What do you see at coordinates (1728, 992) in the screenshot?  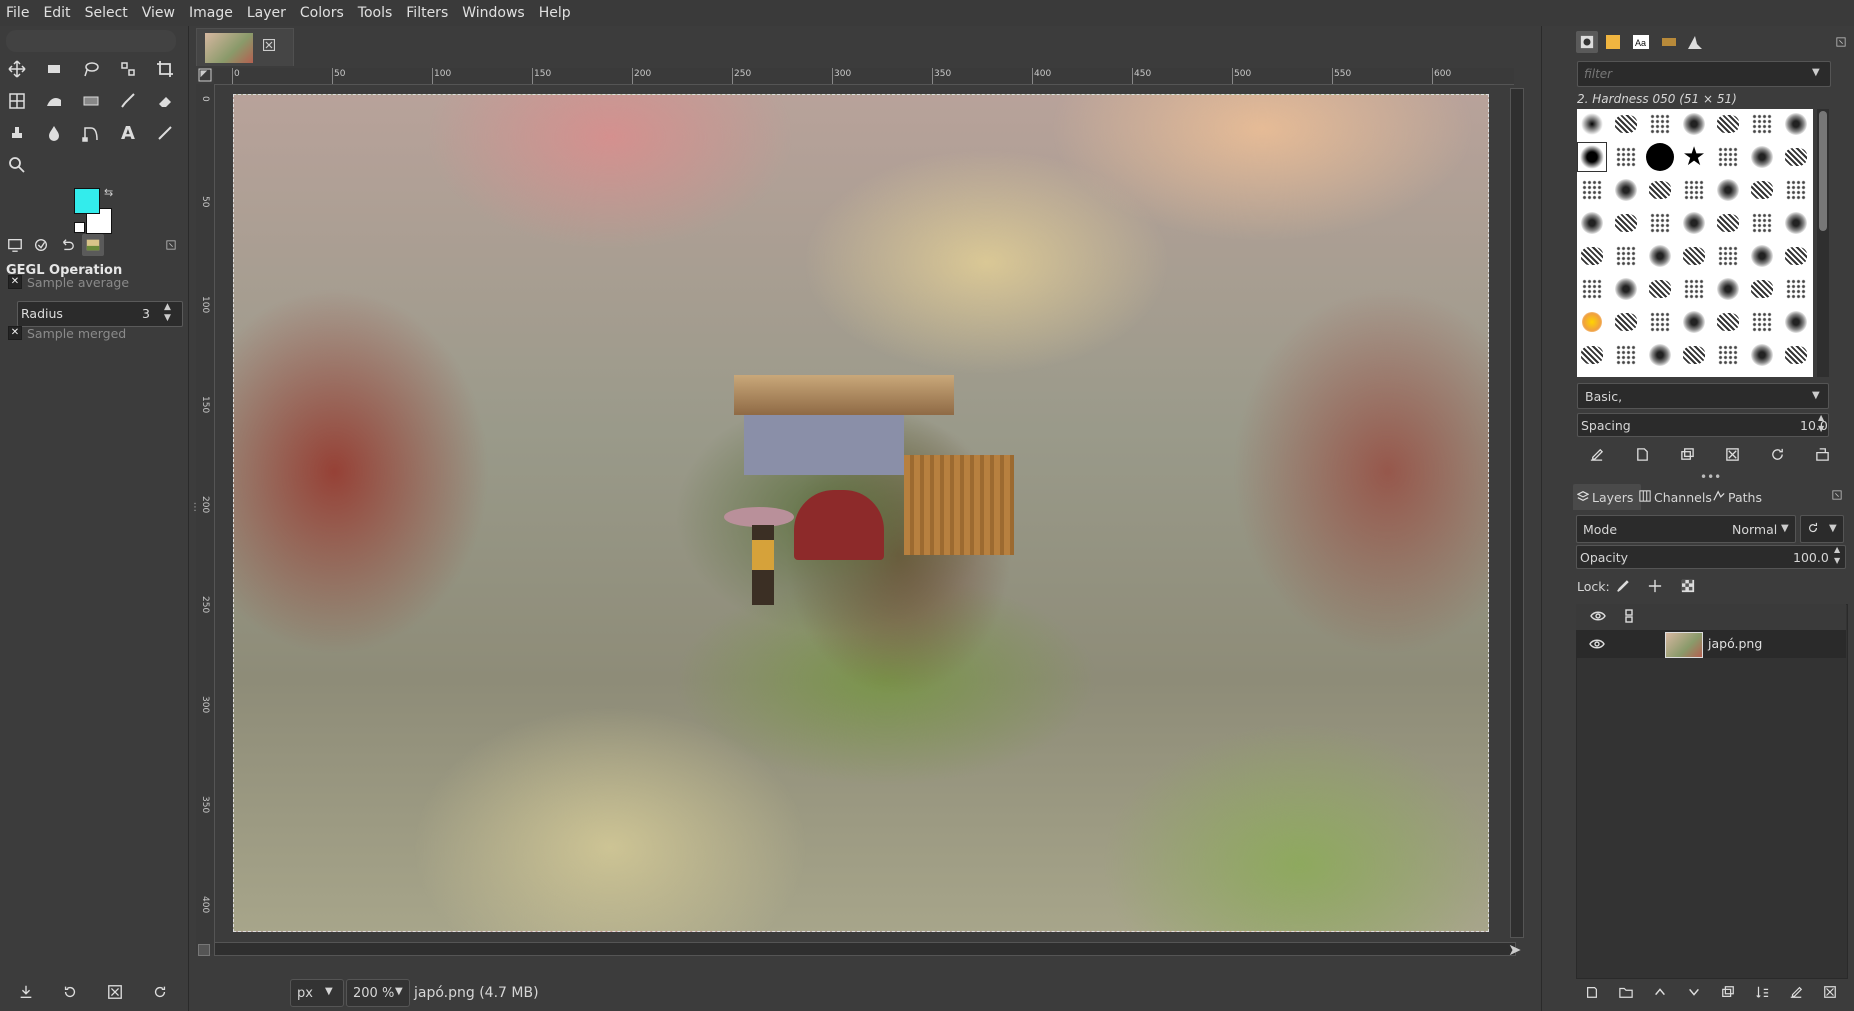 I see `duplicate-layer-icon` at bounding box center [1728, 992].